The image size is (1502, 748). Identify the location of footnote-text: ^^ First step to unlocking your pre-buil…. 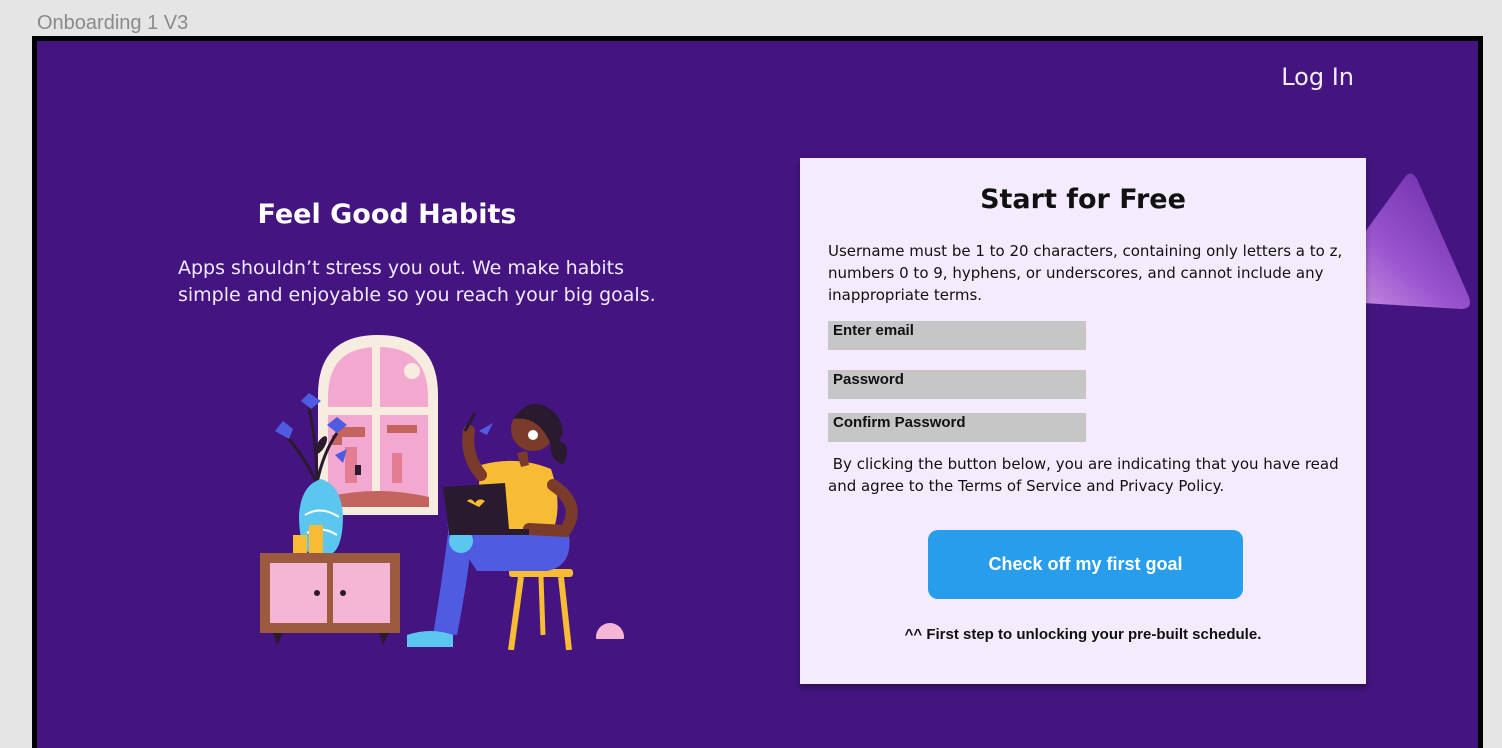
(1083, 634).